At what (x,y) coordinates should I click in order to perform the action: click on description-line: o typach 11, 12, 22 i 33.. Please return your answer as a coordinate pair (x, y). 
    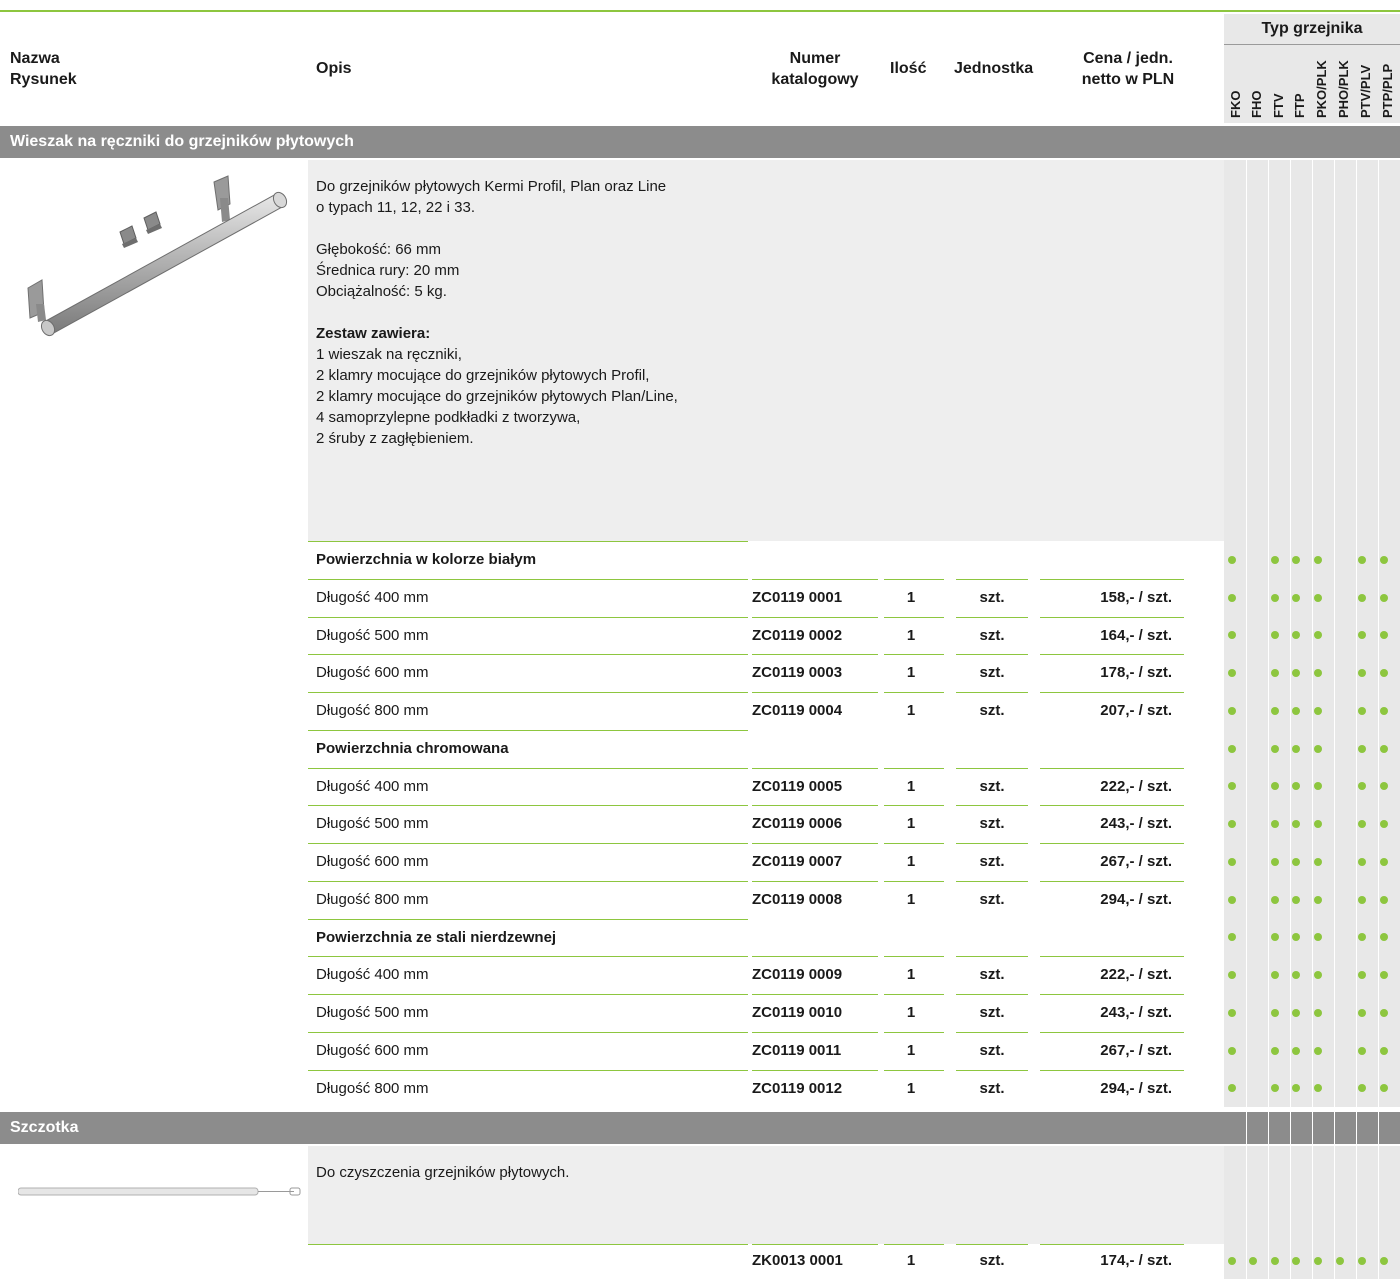
    Looking at the image, I should click on (396, 207).